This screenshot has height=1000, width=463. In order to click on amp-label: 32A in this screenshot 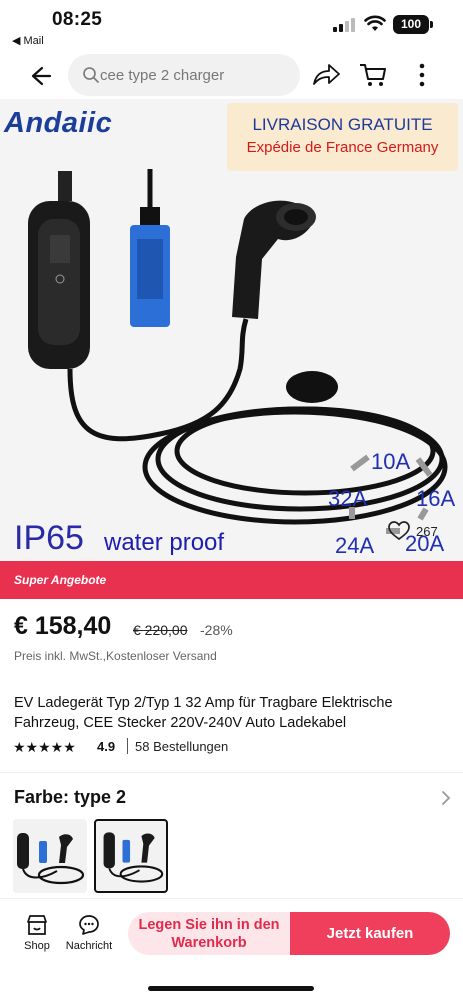, I will do `click(348, 498)`.